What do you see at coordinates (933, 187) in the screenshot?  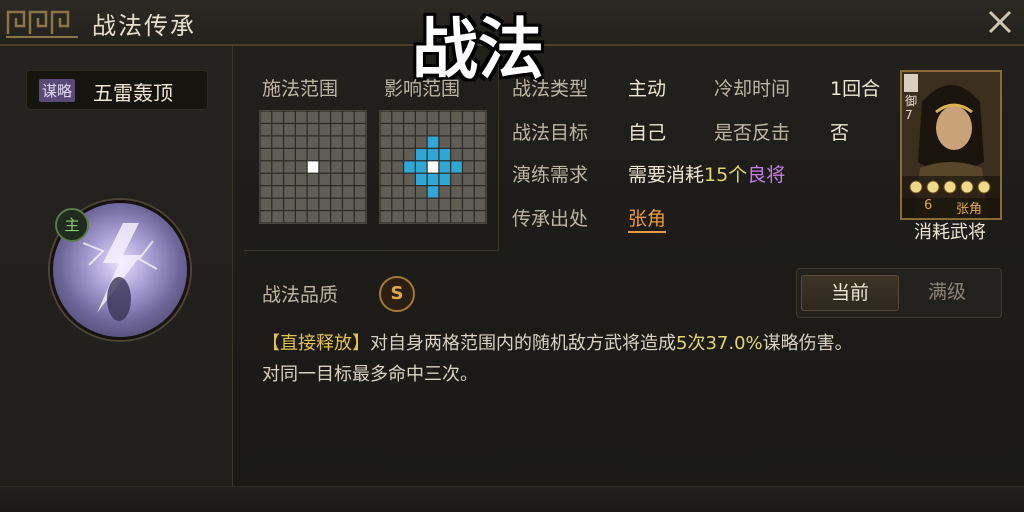 I see `star-icon` at bounding box center [933, 187].